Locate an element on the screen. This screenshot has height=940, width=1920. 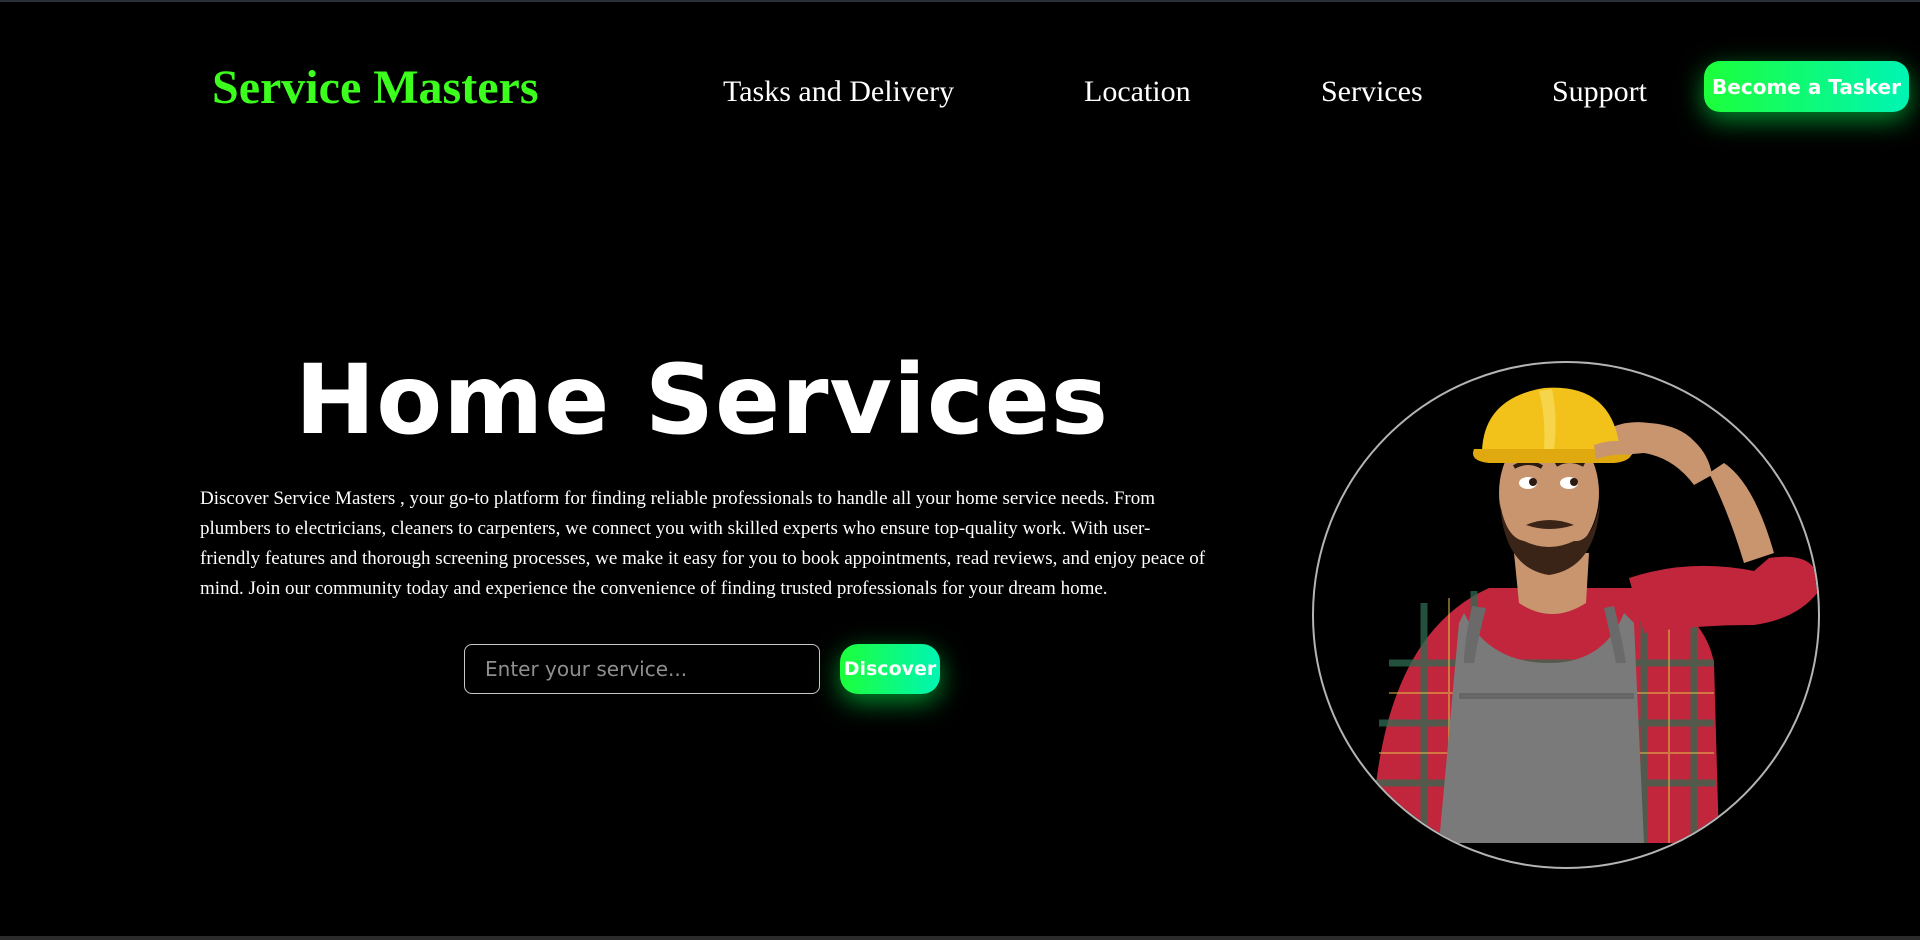
discover-button: Discover is located at coordinates (890, 669).